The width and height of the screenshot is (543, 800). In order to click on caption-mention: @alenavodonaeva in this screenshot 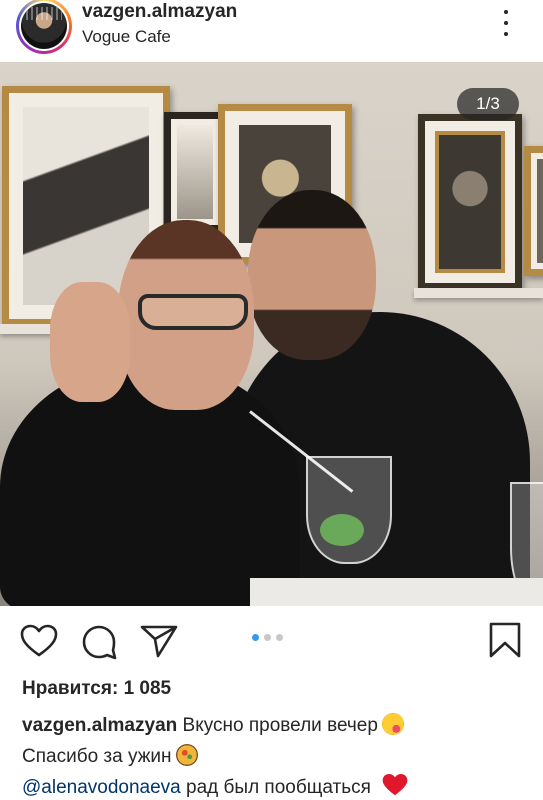, I will do `click(101, 787)`.